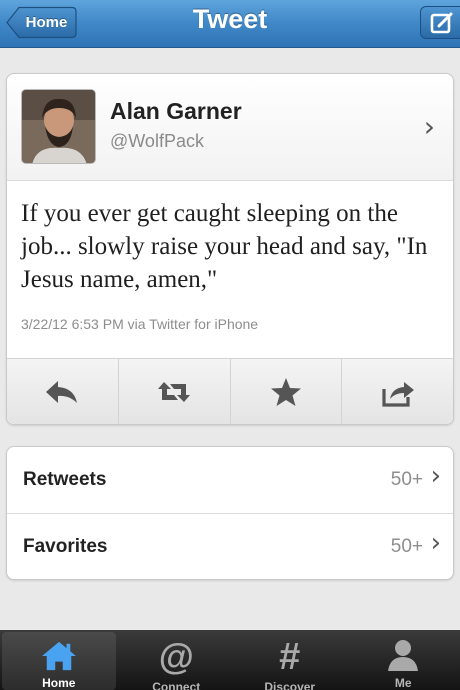 This screenshot has height=690, width=460. I want to click on reply-icon, so click(62, 391).